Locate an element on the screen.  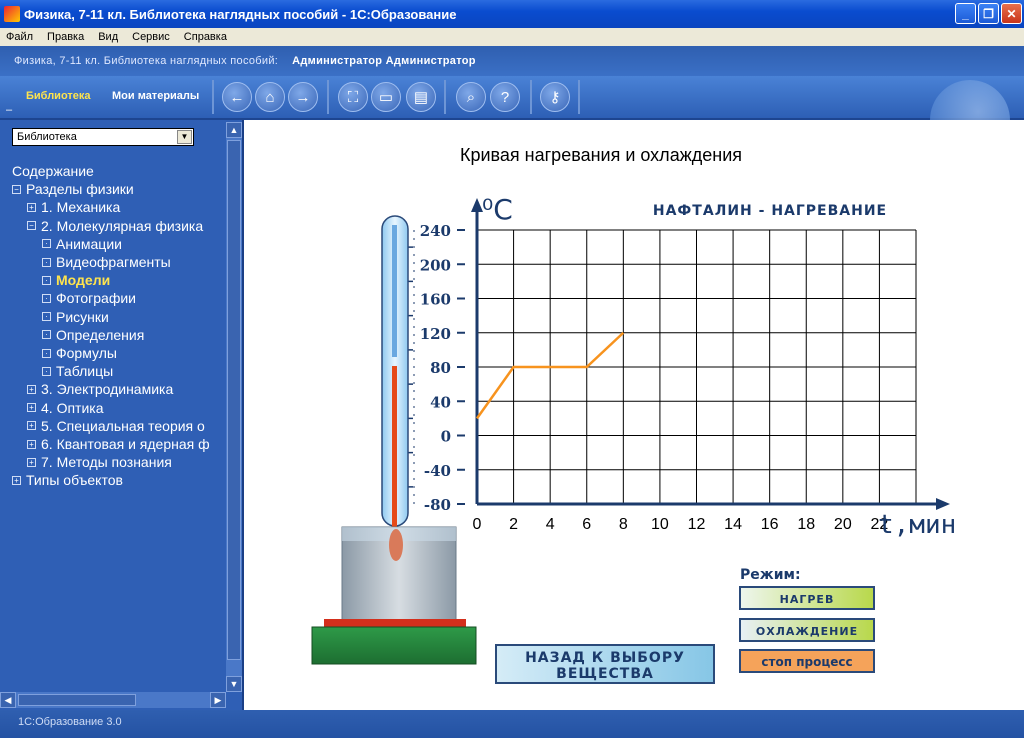
print-icon: ▤ is located at coordinates (421, 97).